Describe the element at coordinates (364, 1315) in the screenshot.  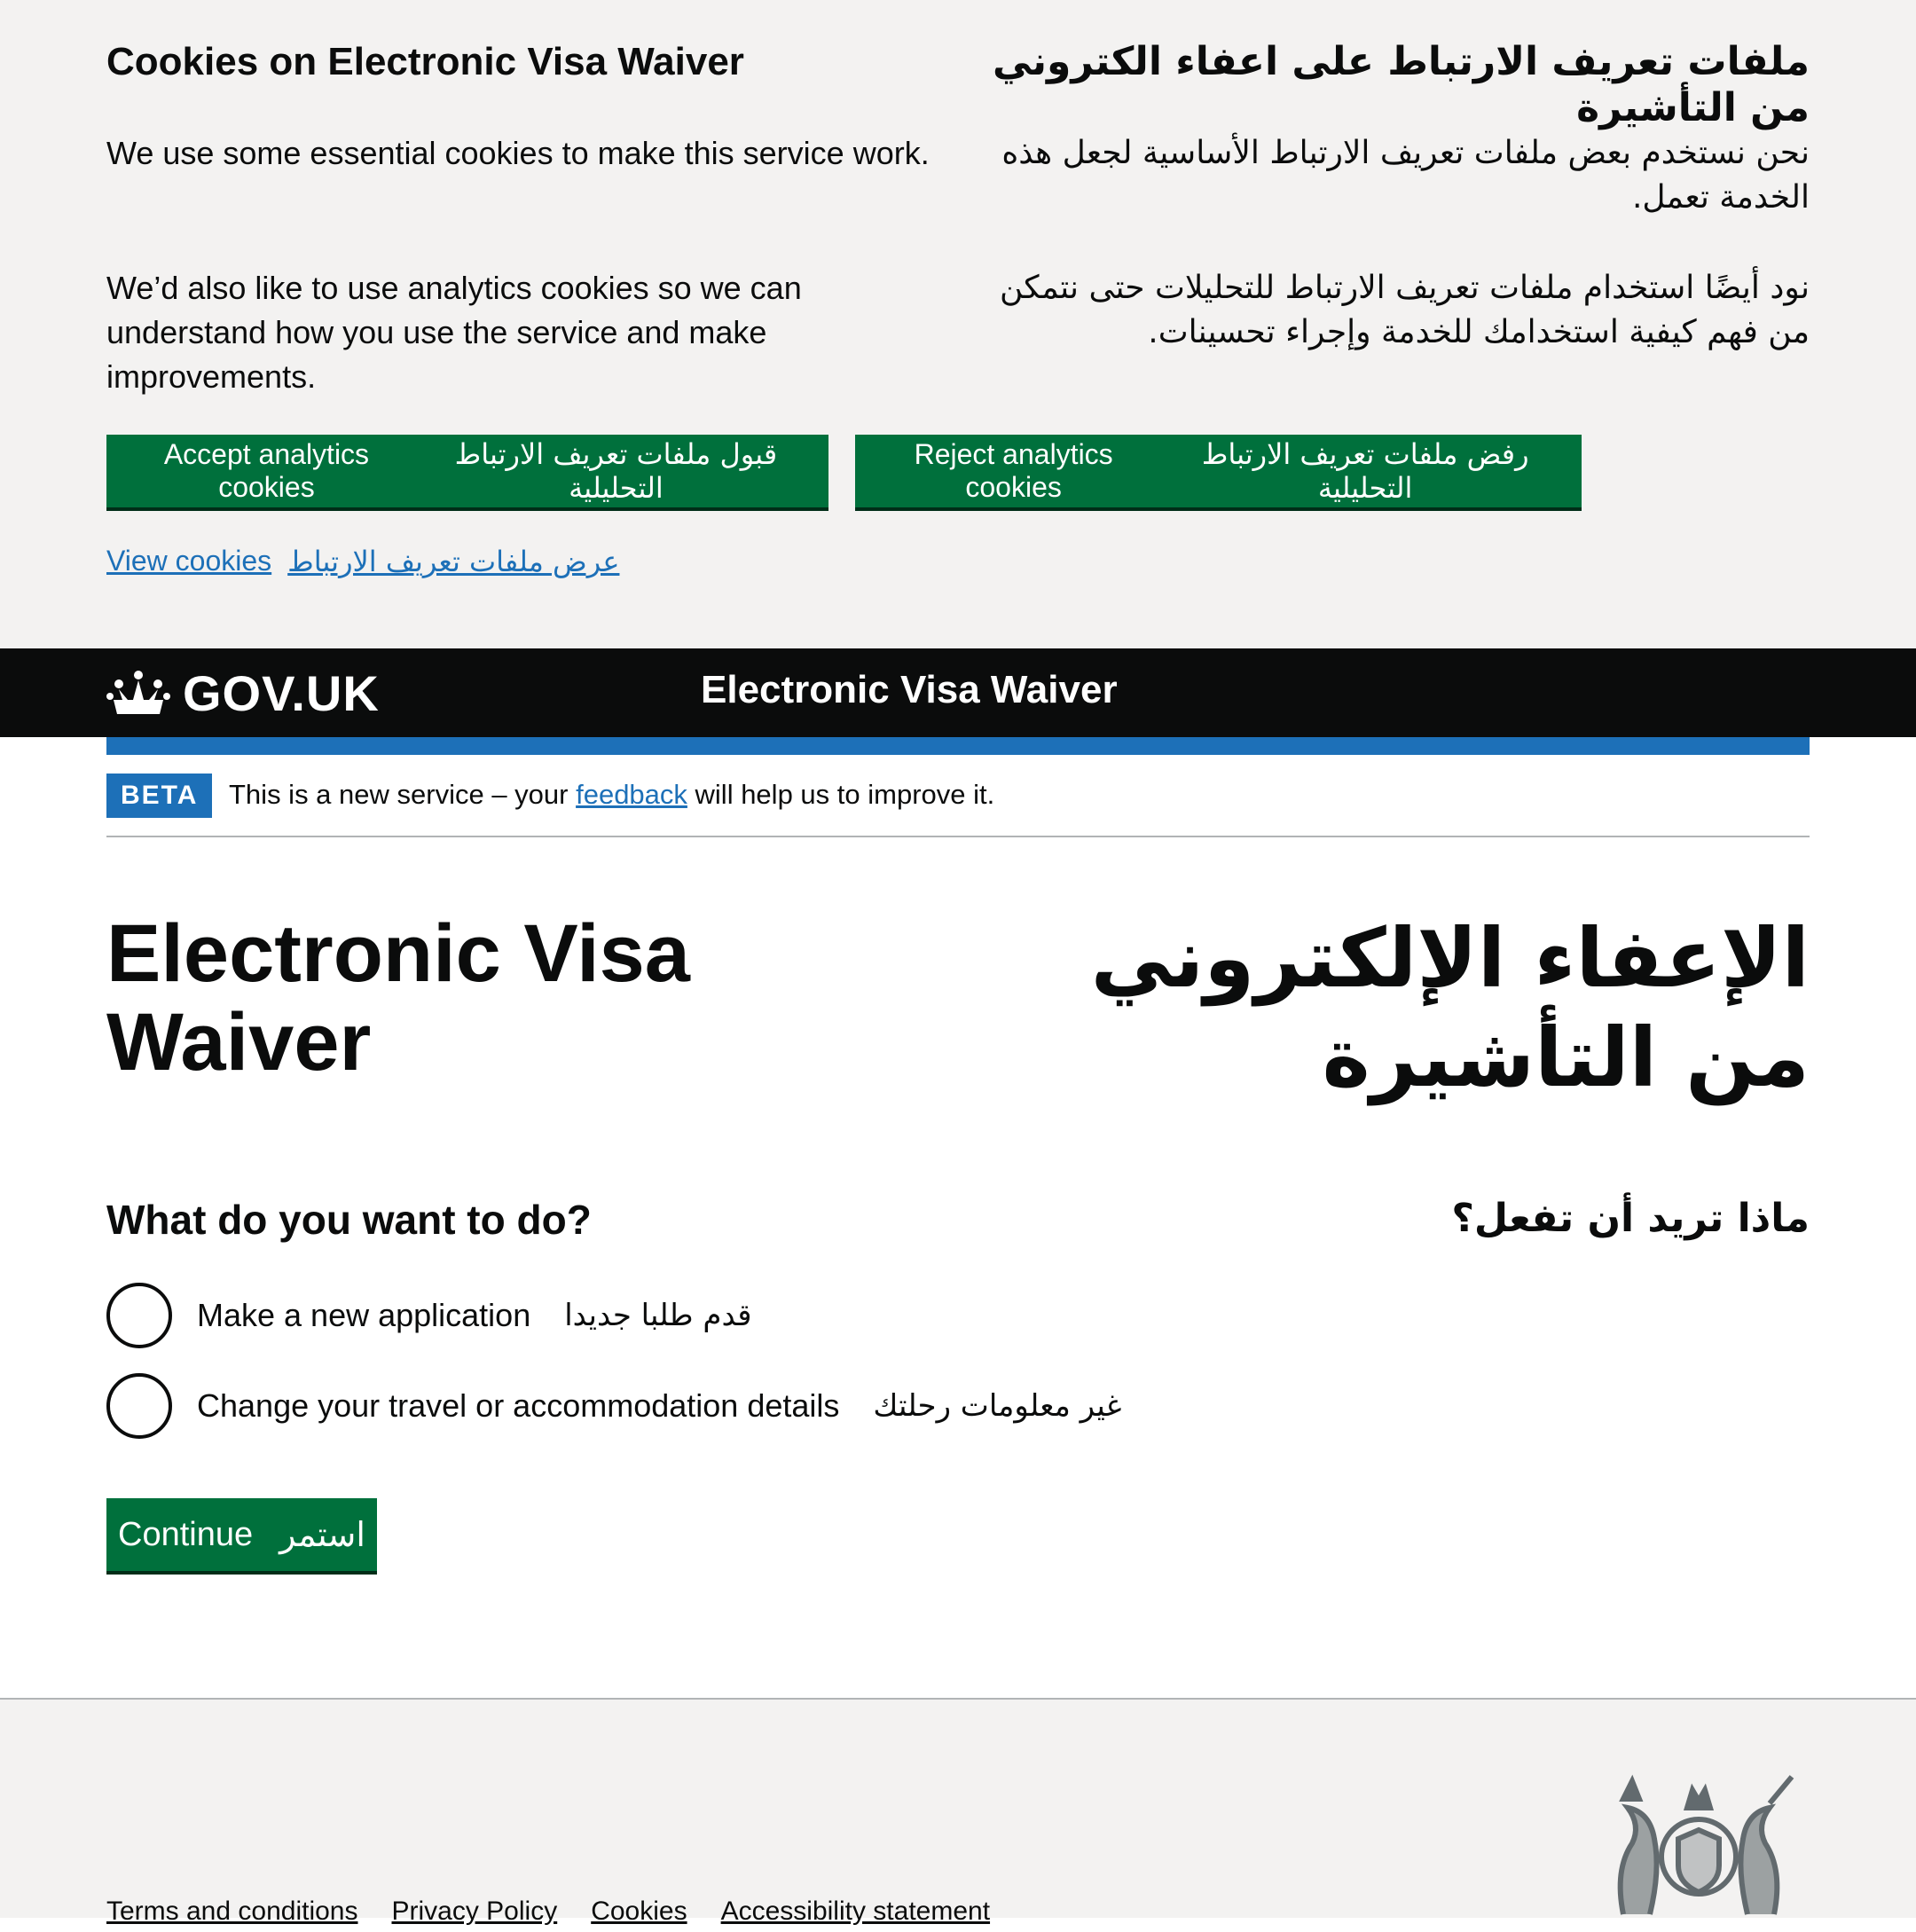
I see `radio-label-en: Make a new application` at that location.